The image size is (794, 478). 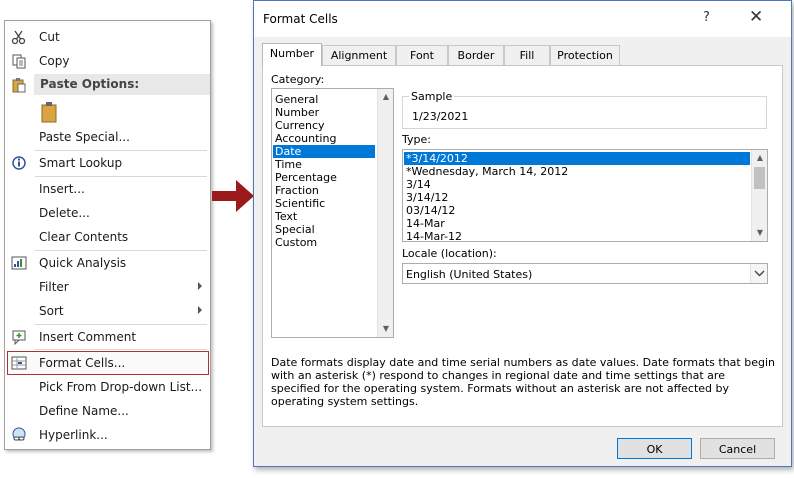 What do you see at coordinates (292, 54) in the screenshot?
I see `tab-number: Number` at bounding box center [292, 54].